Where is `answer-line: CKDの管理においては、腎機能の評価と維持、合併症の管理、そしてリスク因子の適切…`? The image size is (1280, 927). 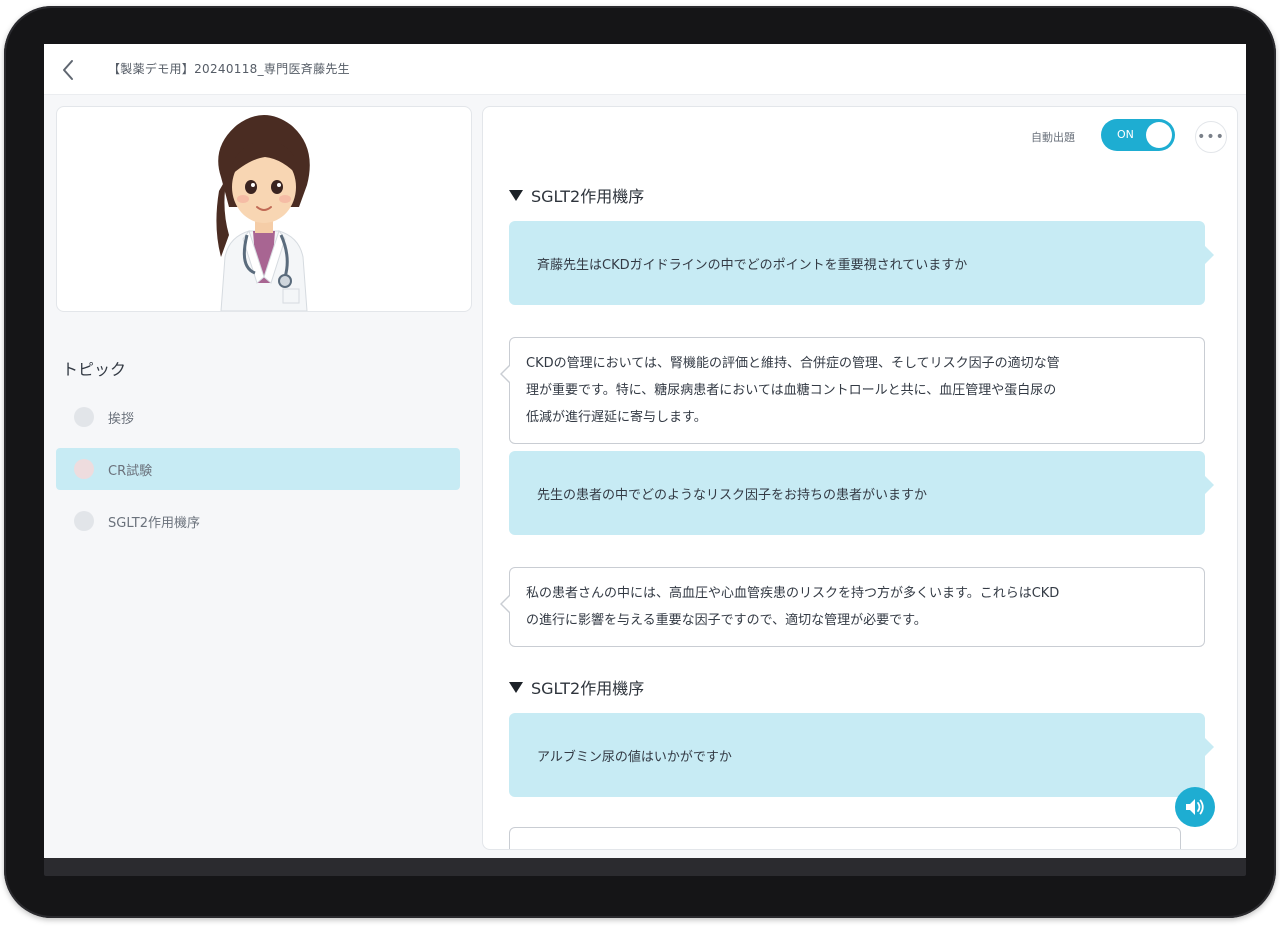
answer-line: CKDの管理においては、腎機能の評価と維持、合併症の管理、そしてリスク因子の適切… is located at coordinates (793, 363).